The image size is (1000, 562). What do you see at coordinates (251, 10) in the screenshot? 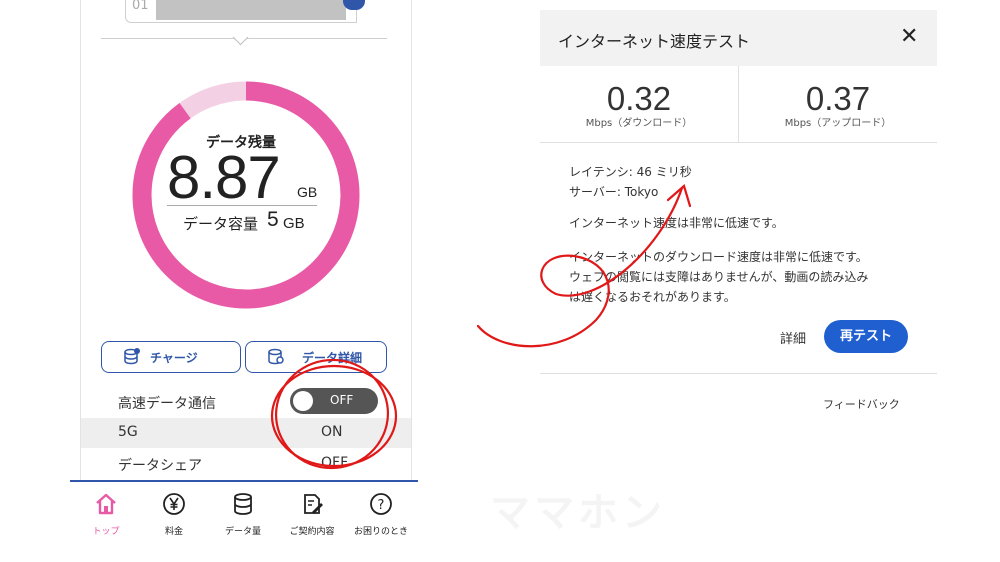
I see `redaction-bar` at bounding box center [251, 10].